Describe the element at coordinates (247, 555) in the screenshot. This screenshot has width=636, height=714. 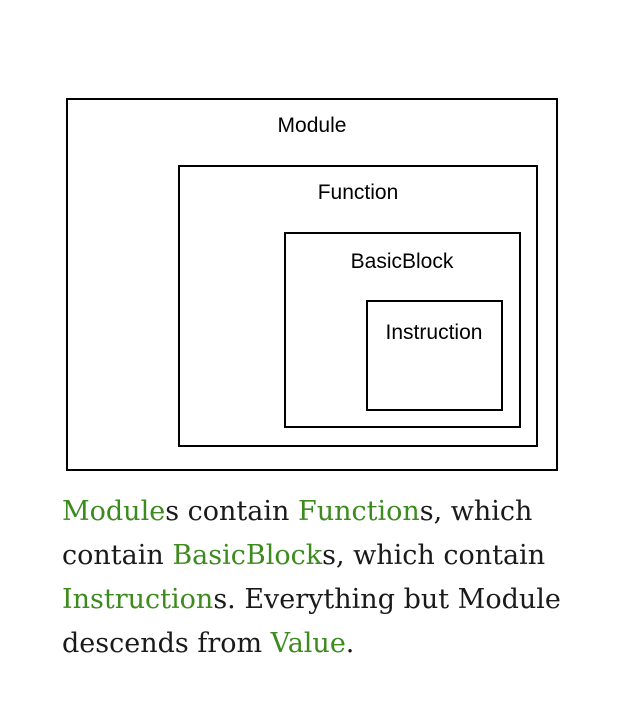
I see `caption-term: BasicBlock` at that location.